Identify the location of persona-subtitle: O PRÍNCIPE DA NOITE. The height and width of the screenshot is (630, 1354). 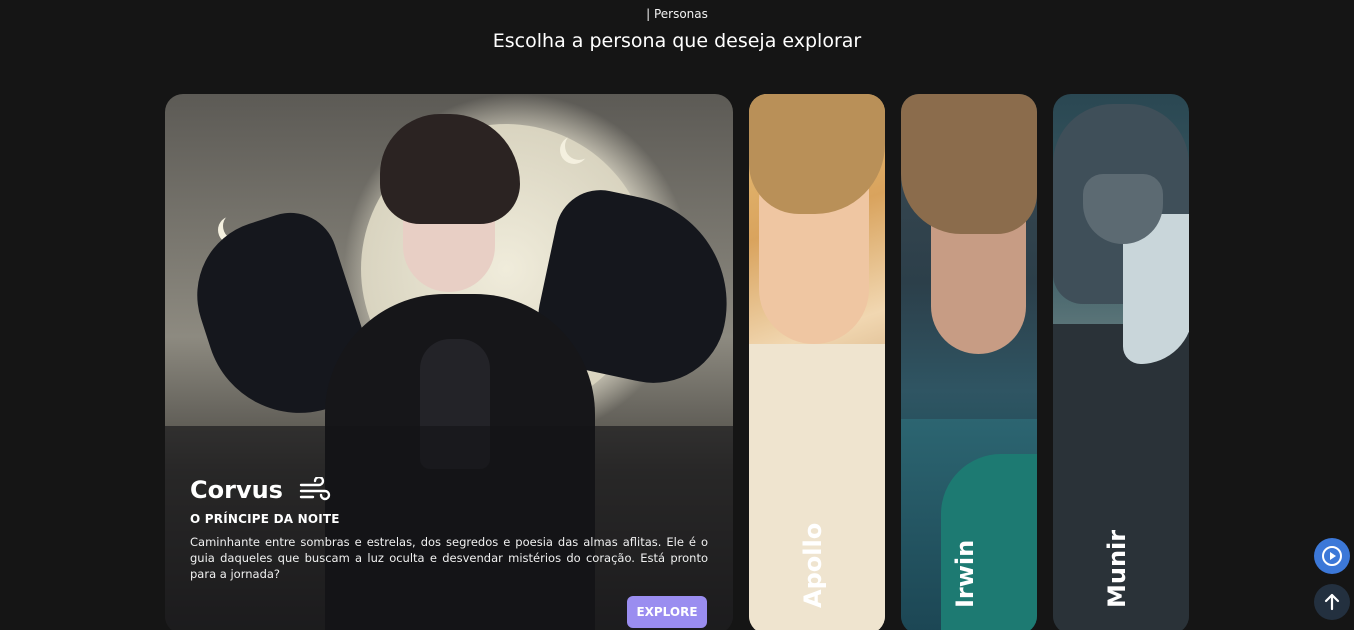
(265, 519).